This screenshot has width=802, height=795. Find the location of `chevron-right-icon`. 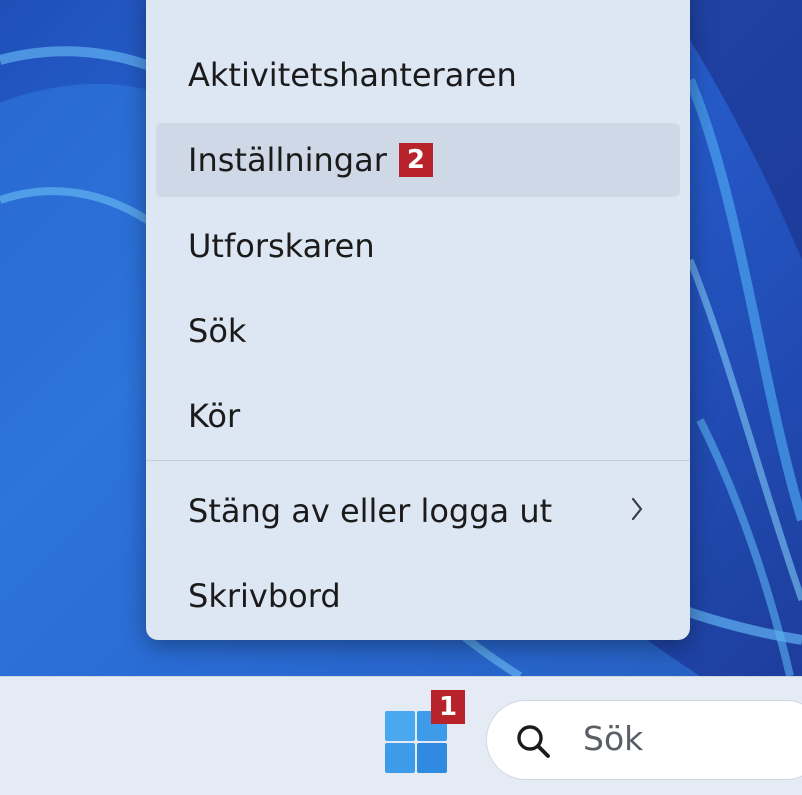

chevron-right-icon is located at coordinates (637, 509).